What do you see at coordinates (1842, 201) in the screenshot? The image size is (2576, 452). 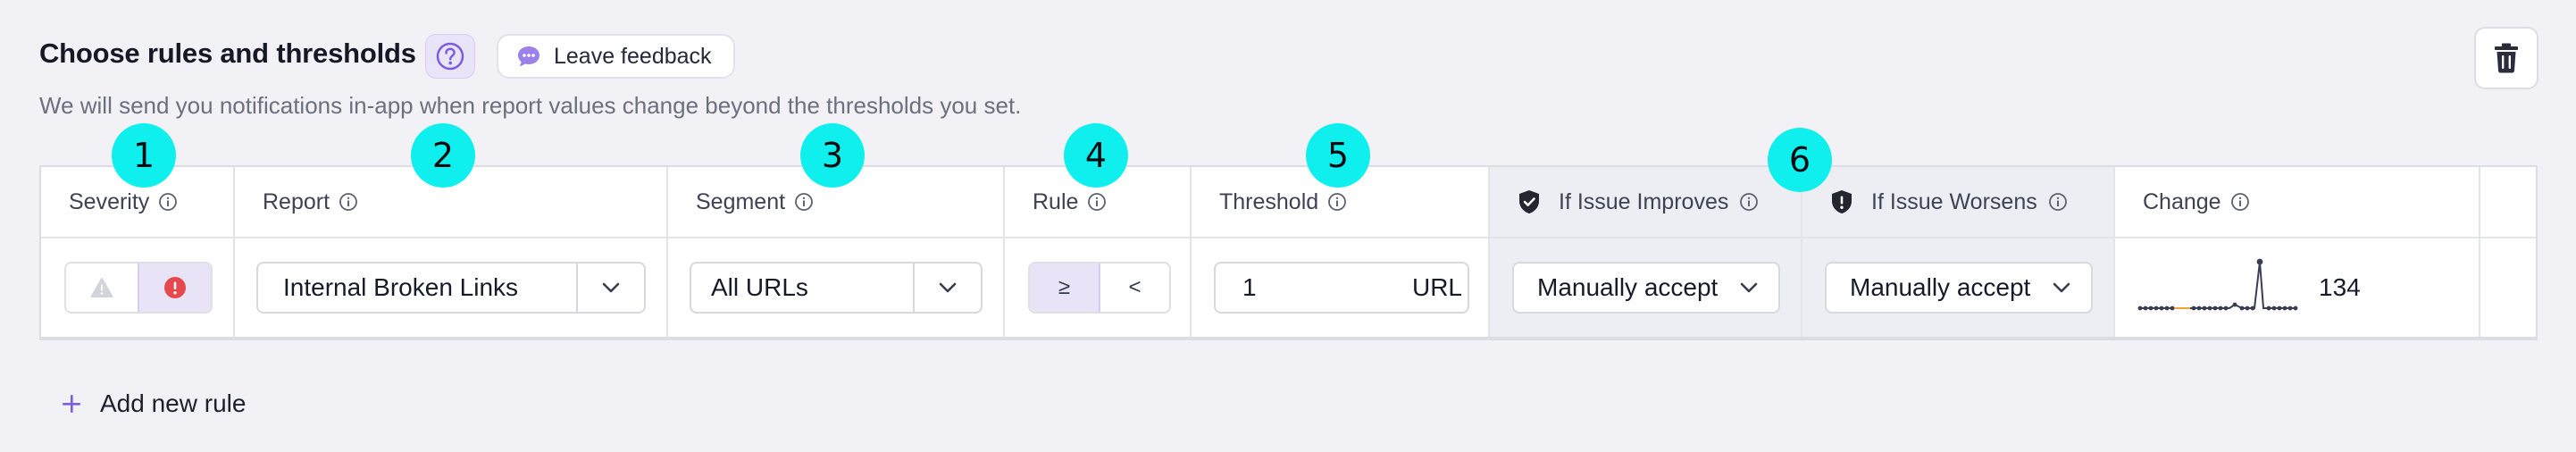 I see `shield-alert-icon` at bounding box center [1842, 201].